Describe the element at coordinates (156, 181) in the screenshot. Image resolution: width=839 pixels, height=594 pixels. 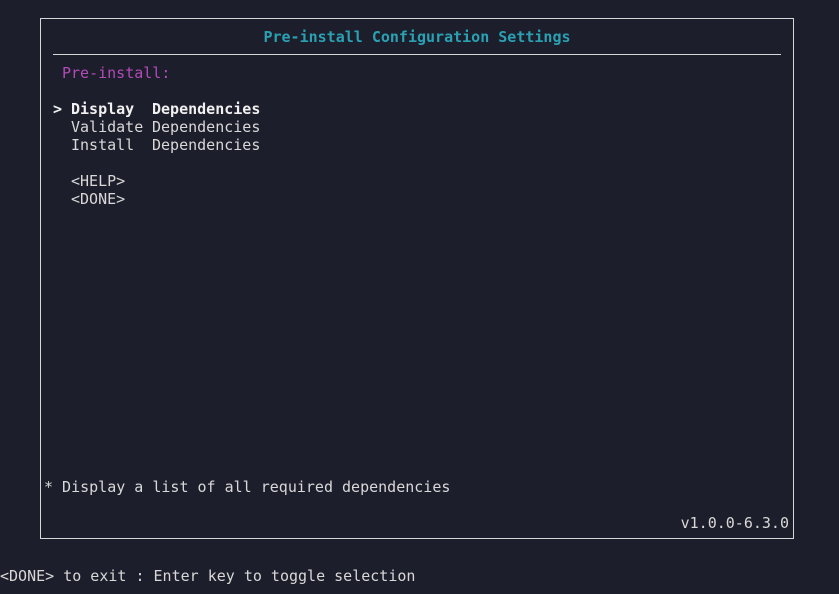
I see `help-button: <HELP>` at that location.